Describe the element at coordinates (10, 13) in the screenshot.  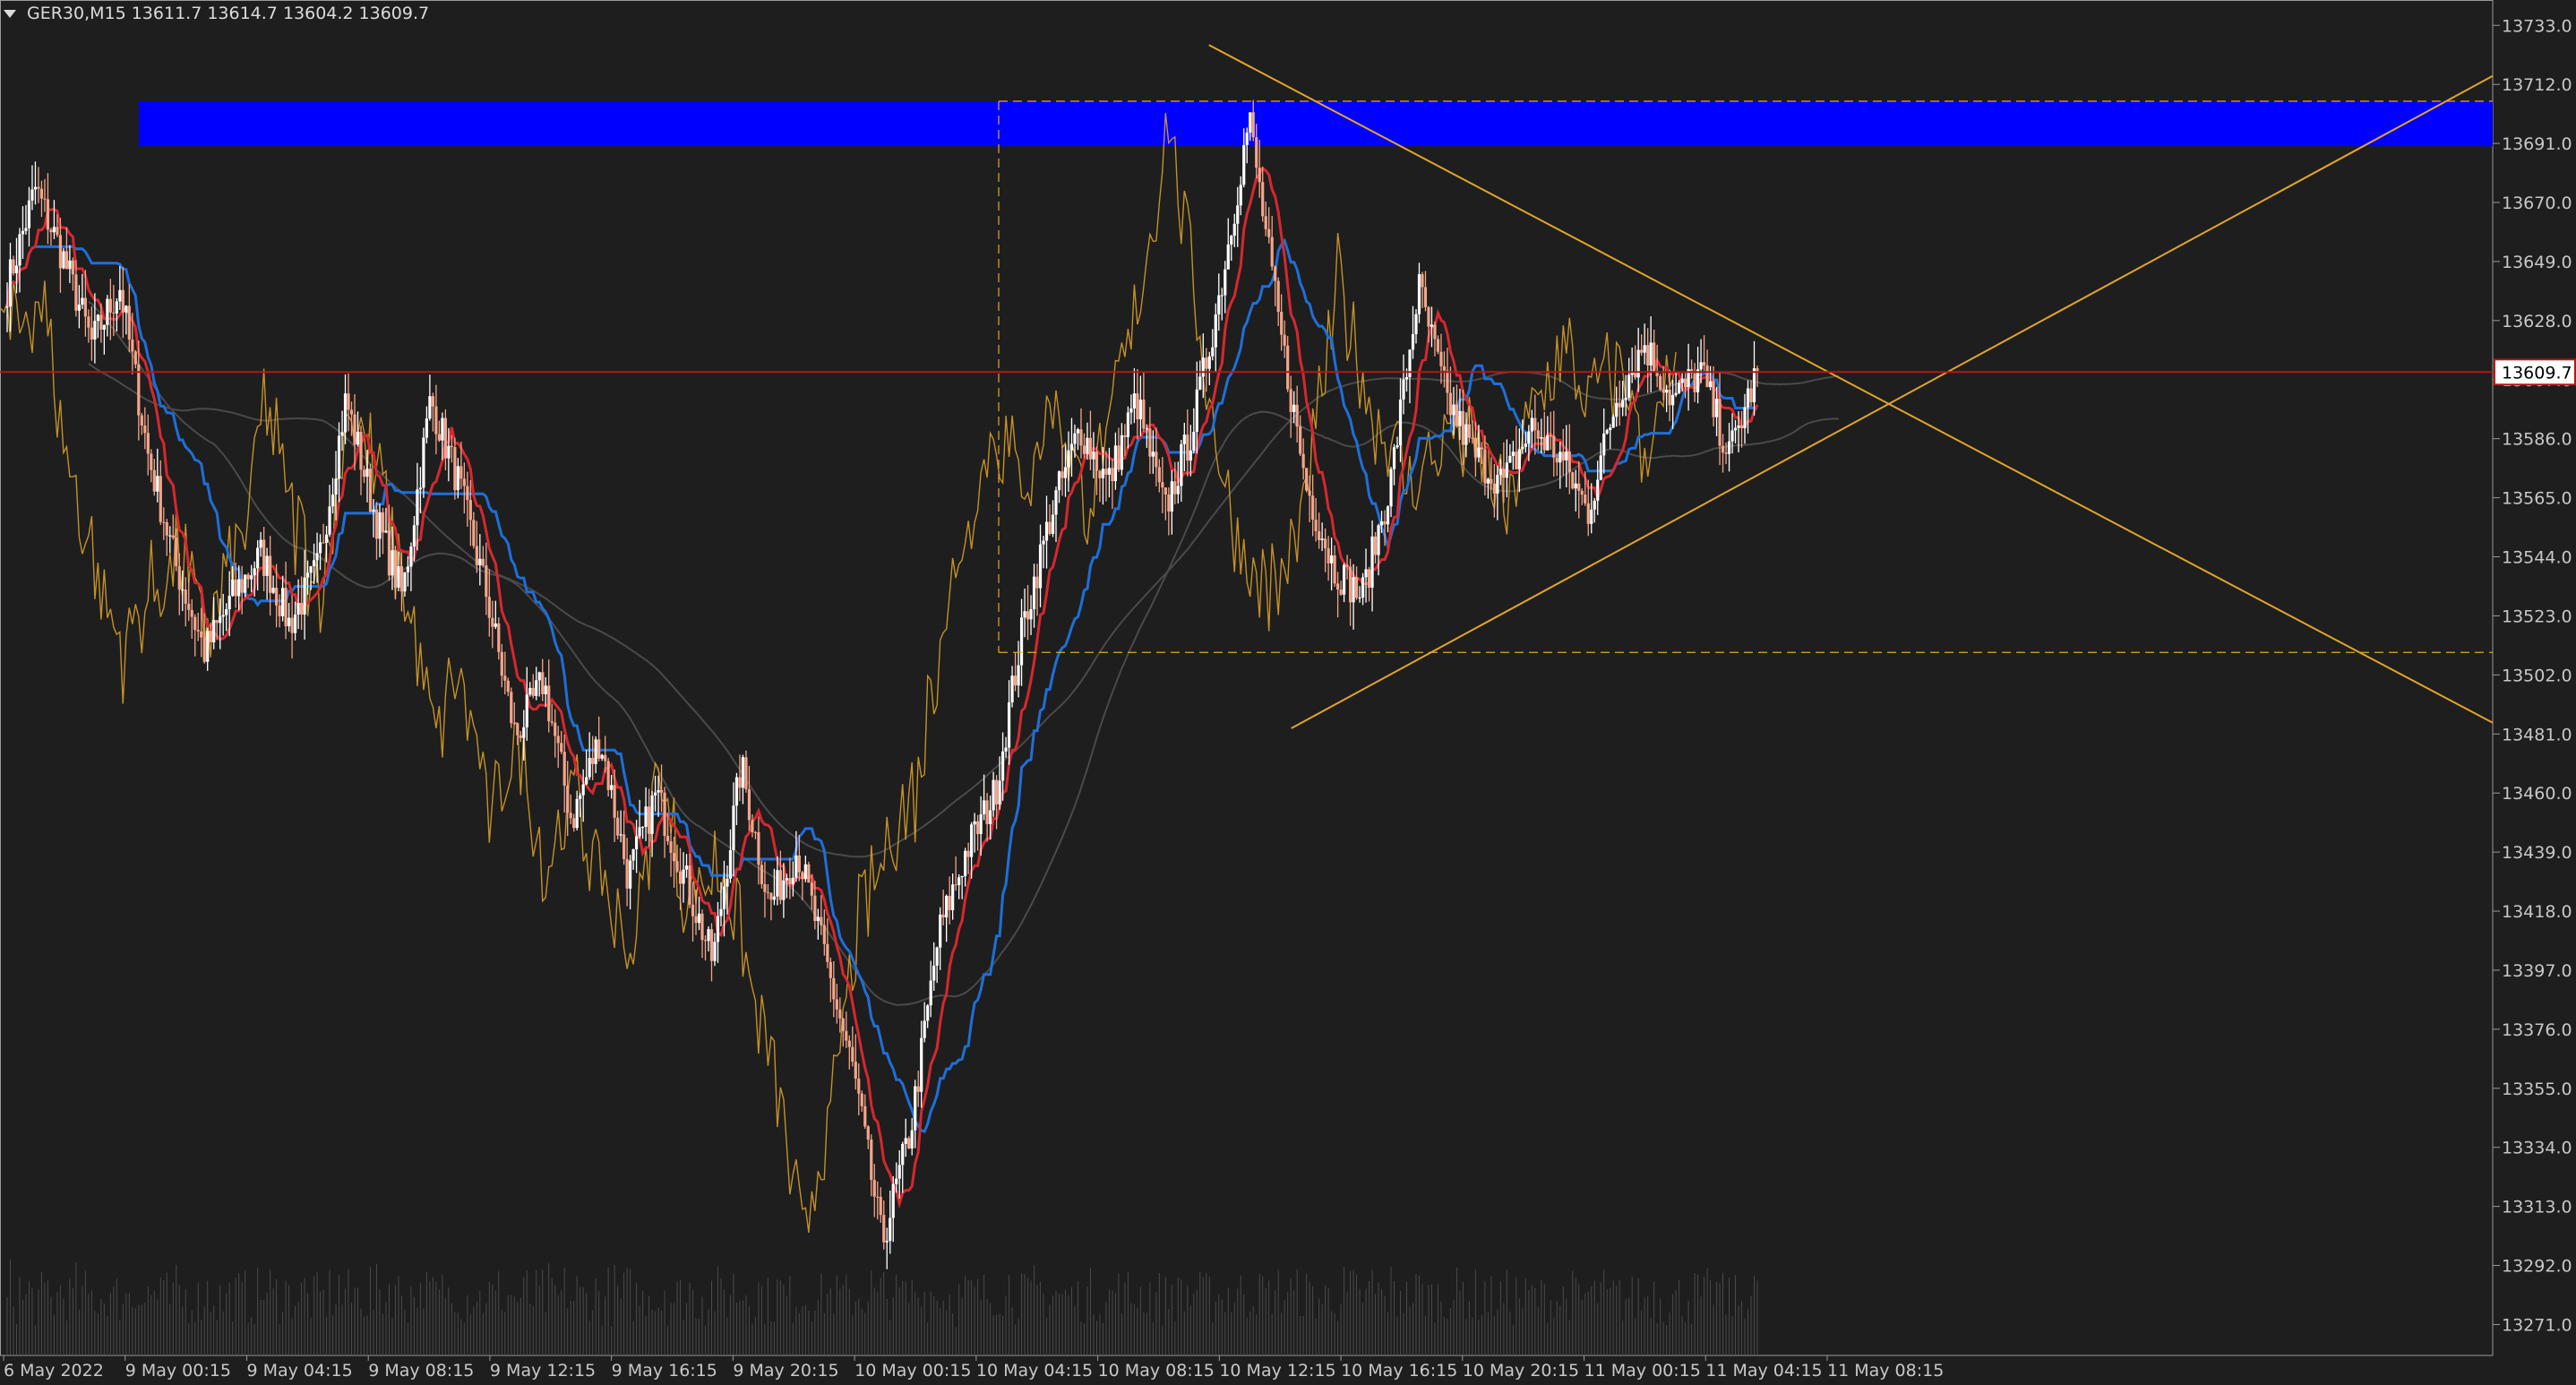
I see `dropdown-triangle-icon` at that location.